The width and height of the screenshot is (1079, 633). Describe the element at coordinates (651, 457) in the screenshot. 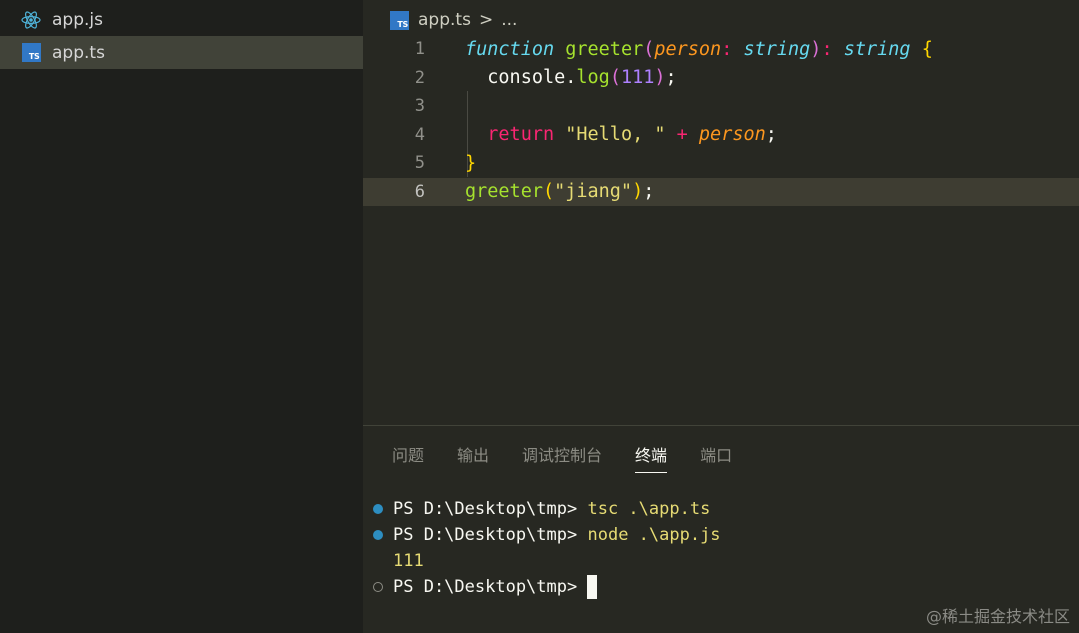

I see `tab-terminal: 终端` at that location.